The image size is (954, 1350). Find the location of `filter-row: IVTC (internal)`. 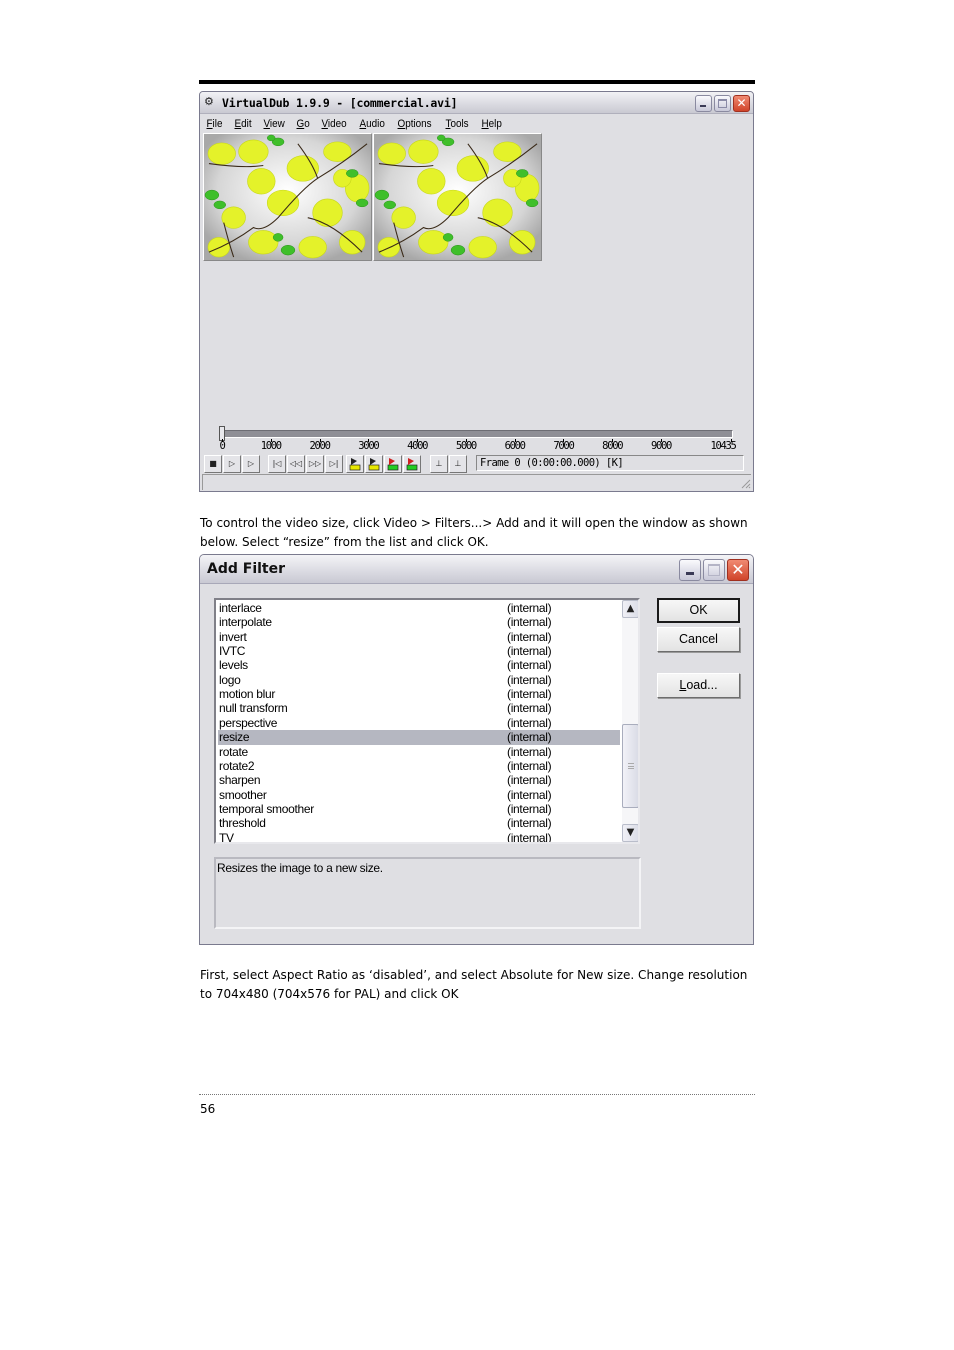

filter-row: IVTC (internal) is located at coordinates (419, 651).